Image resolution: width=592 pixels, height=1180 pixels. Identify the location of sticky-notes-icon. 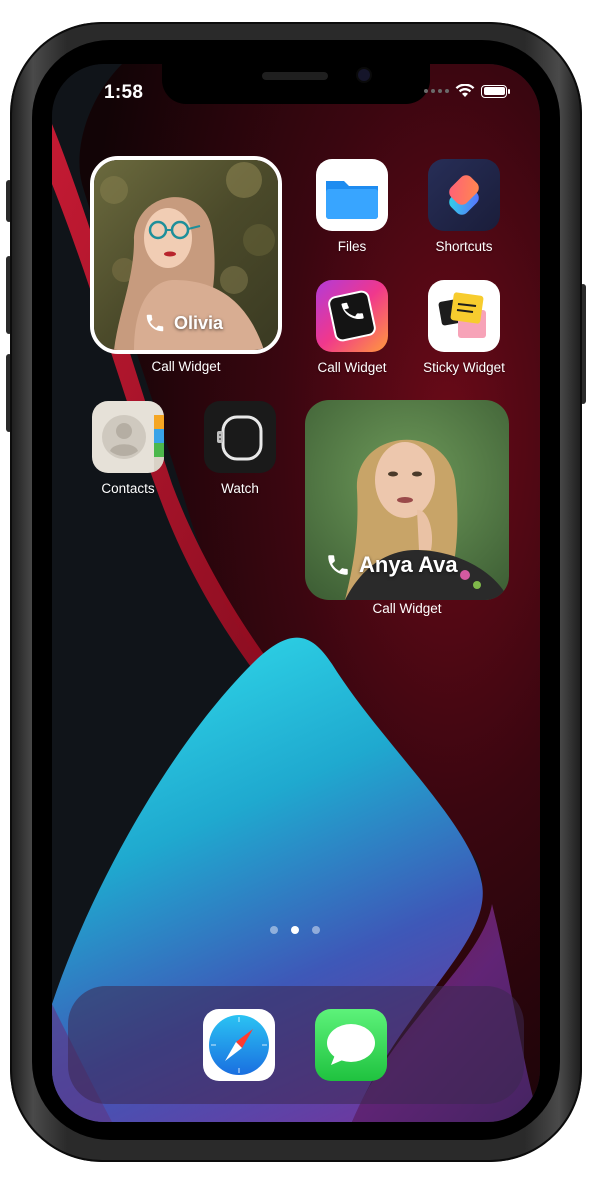
(464, 316).